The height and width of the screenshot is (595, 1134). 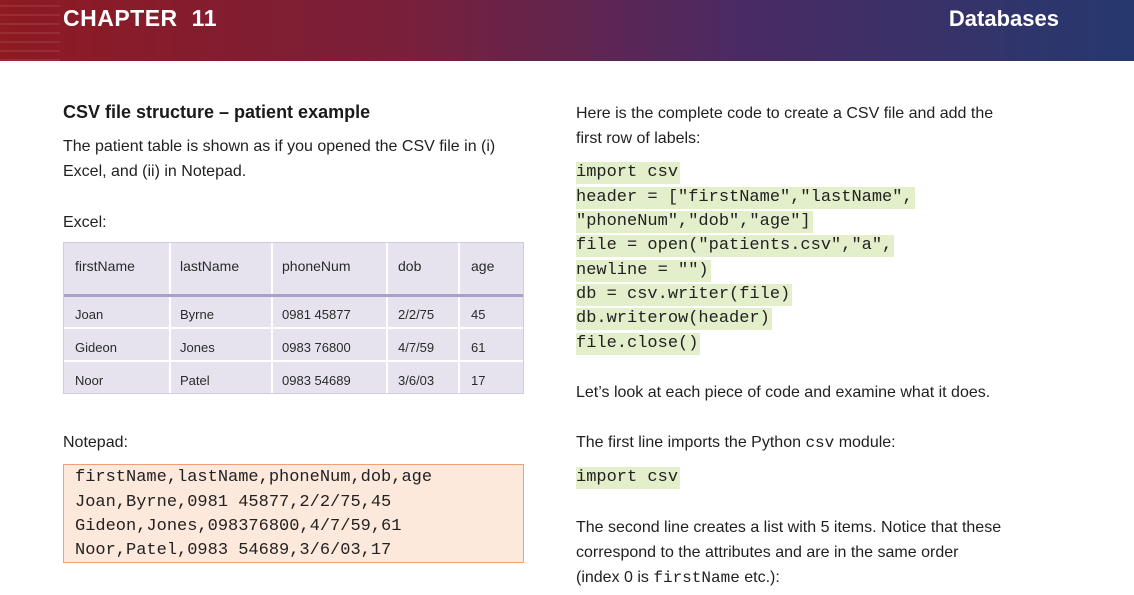 I want to click on table-header-cell: lastName, so click(x=210, y=266).